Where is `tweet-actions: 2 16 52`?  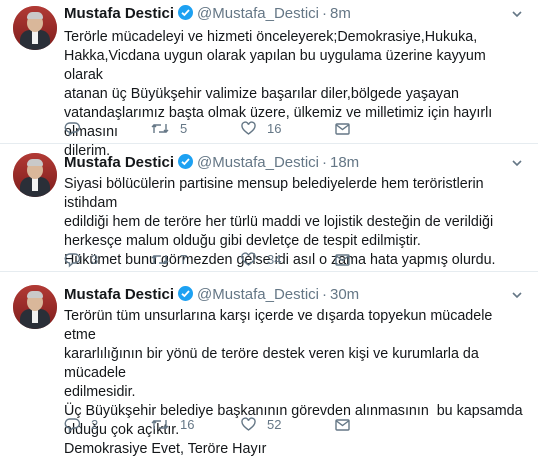 tweet-actions: 2 16 52 is located at coordinates (264, 424).